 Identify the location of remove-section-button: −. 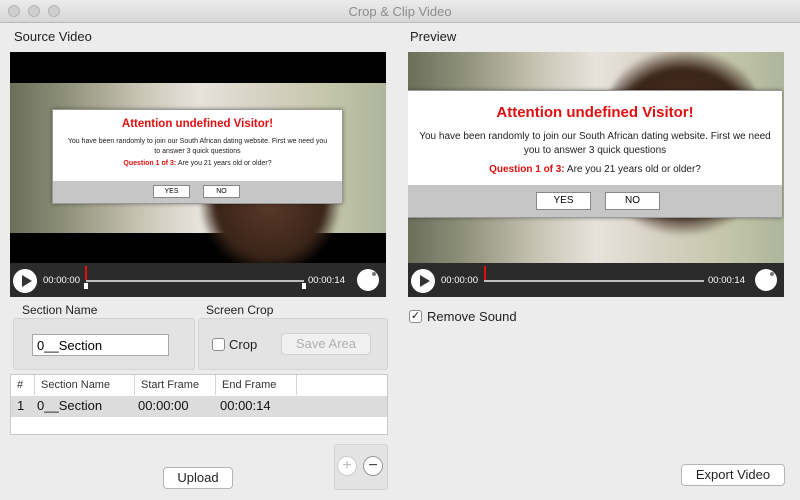
(373, 466).